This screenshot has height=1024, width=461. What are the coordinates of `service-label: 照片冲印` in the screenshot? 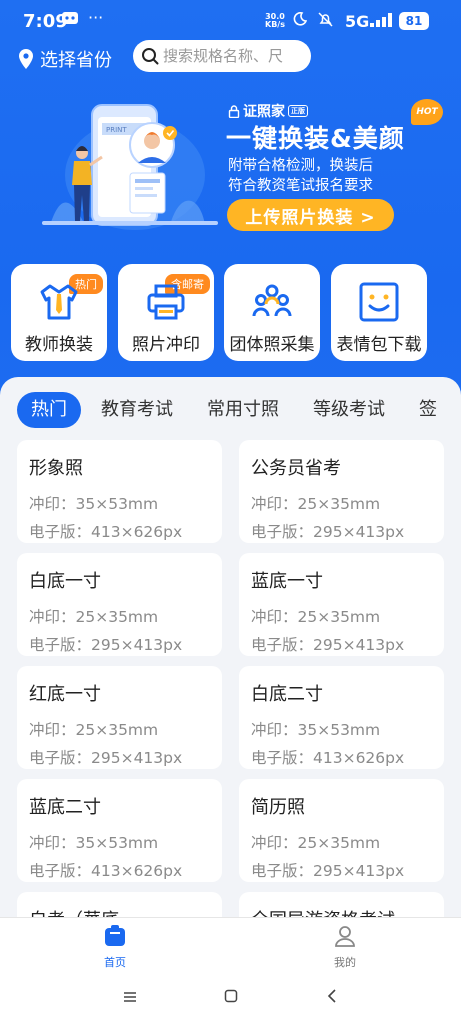 It's located at (166, 345).